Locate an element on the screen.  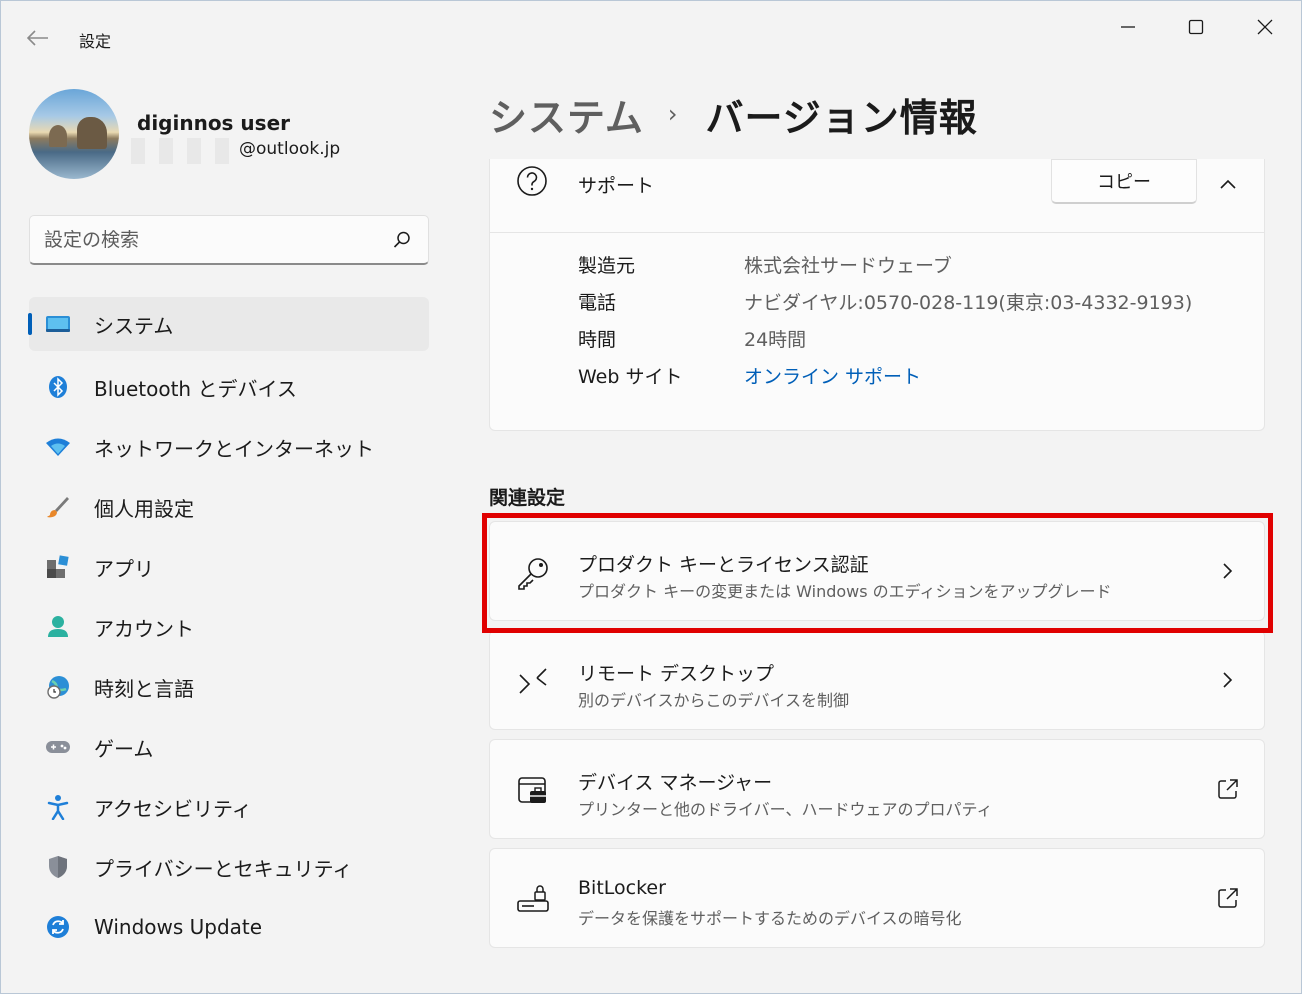
sidebar-item-label: アカウント is located at coordinates (144, 628).